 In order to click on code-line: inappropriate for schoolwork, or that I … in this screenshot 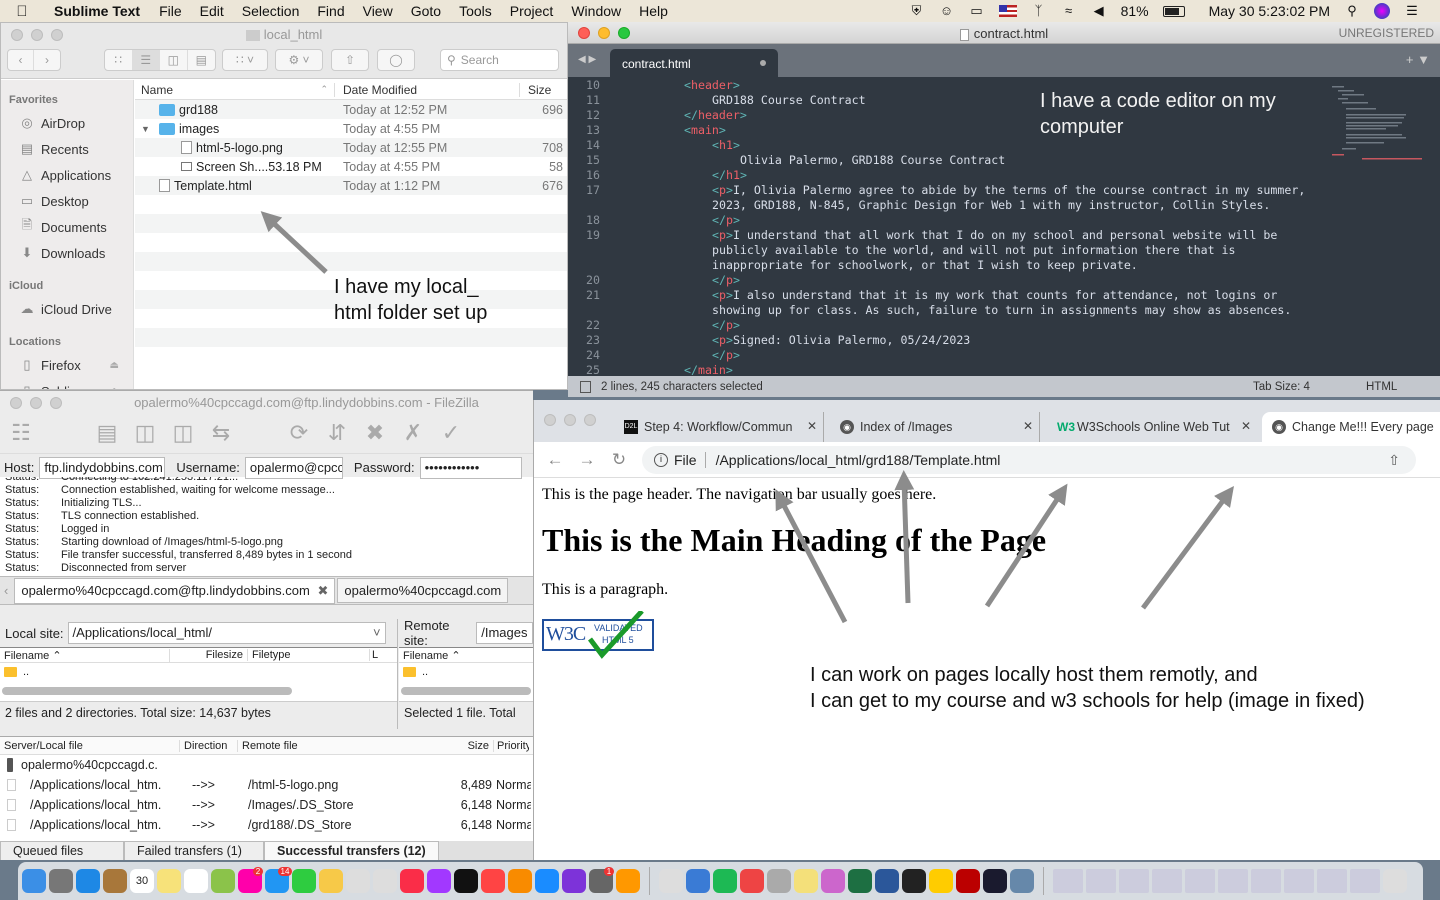, I will do `click(1004, 265)`.